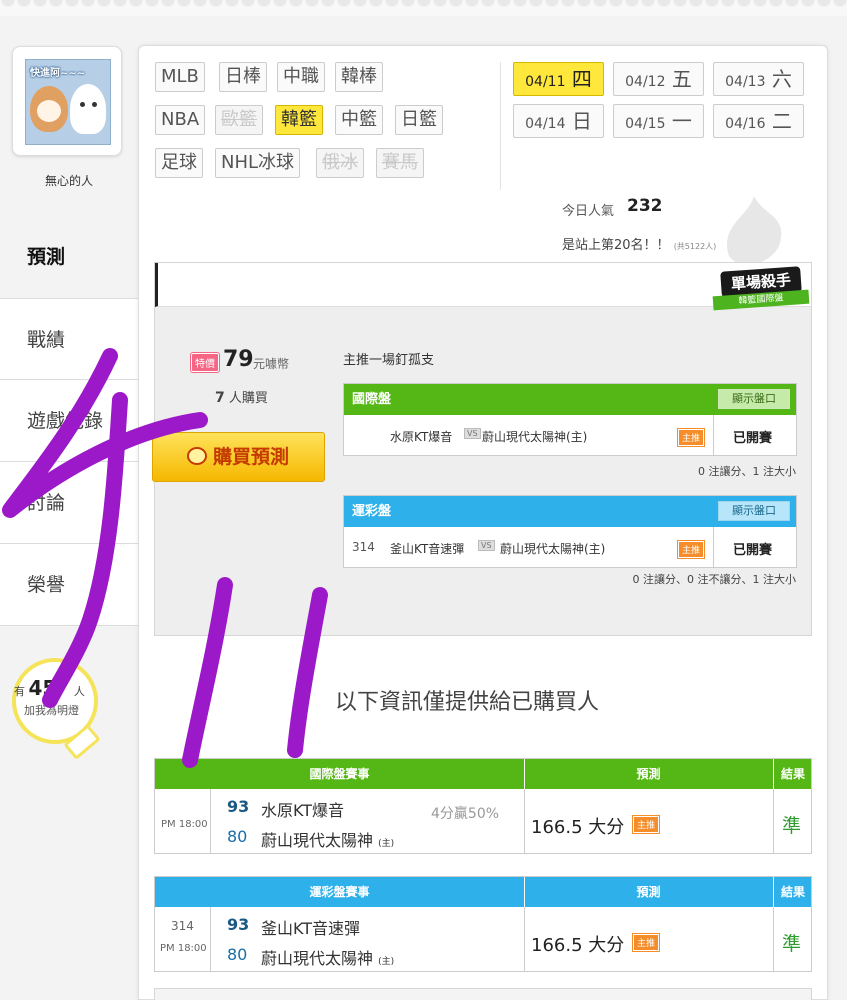 The image size is (847, 1000). Describe the element at coordinates (51, 710) in the screenshot. I see `bulb-caption: 加我為明燈` at that location.